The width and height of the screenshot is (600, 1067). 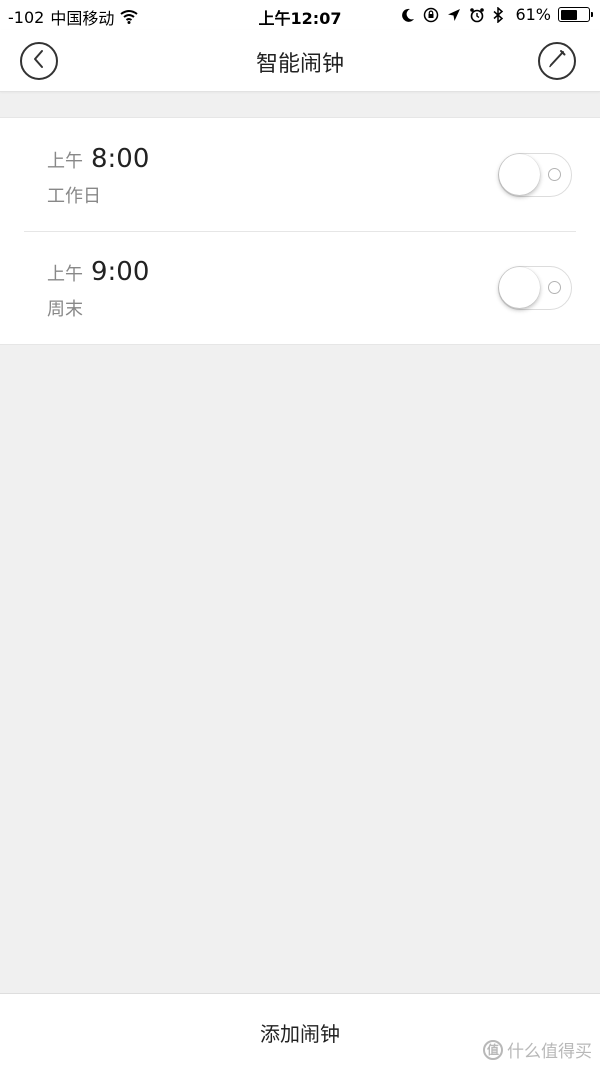 What do you see at coordinates (431, 15) in the screenshot?
I see `rotation-lock-icon` at bounding box center [431, 15].